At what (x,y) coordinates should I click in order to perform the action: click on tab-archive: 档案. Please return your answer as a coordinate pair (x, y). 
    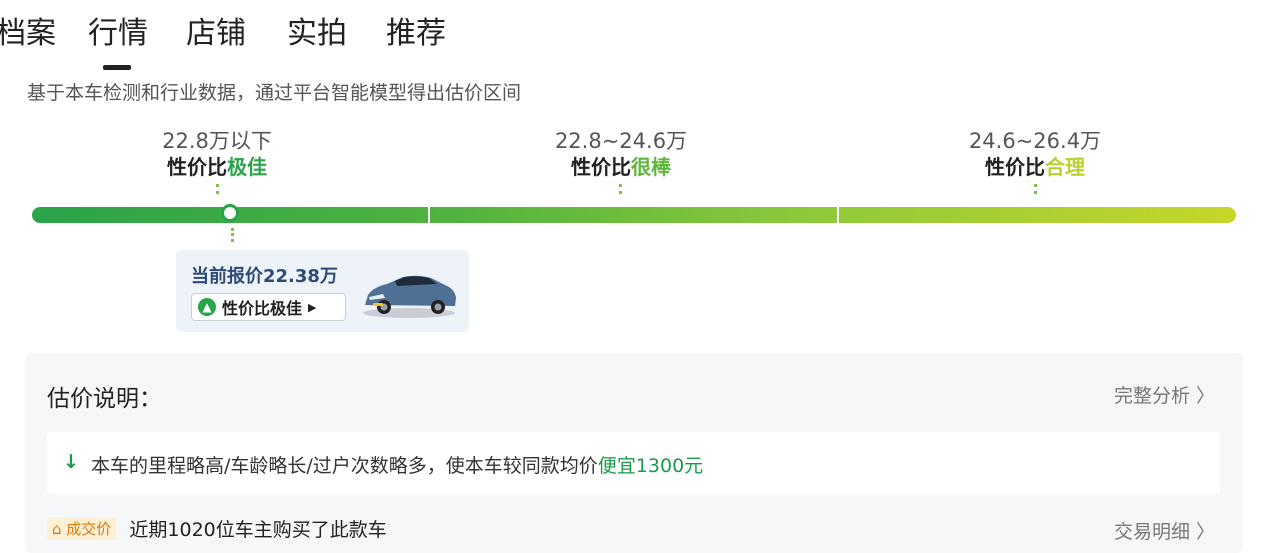
    Looking at the image, I should click on (28, 34).